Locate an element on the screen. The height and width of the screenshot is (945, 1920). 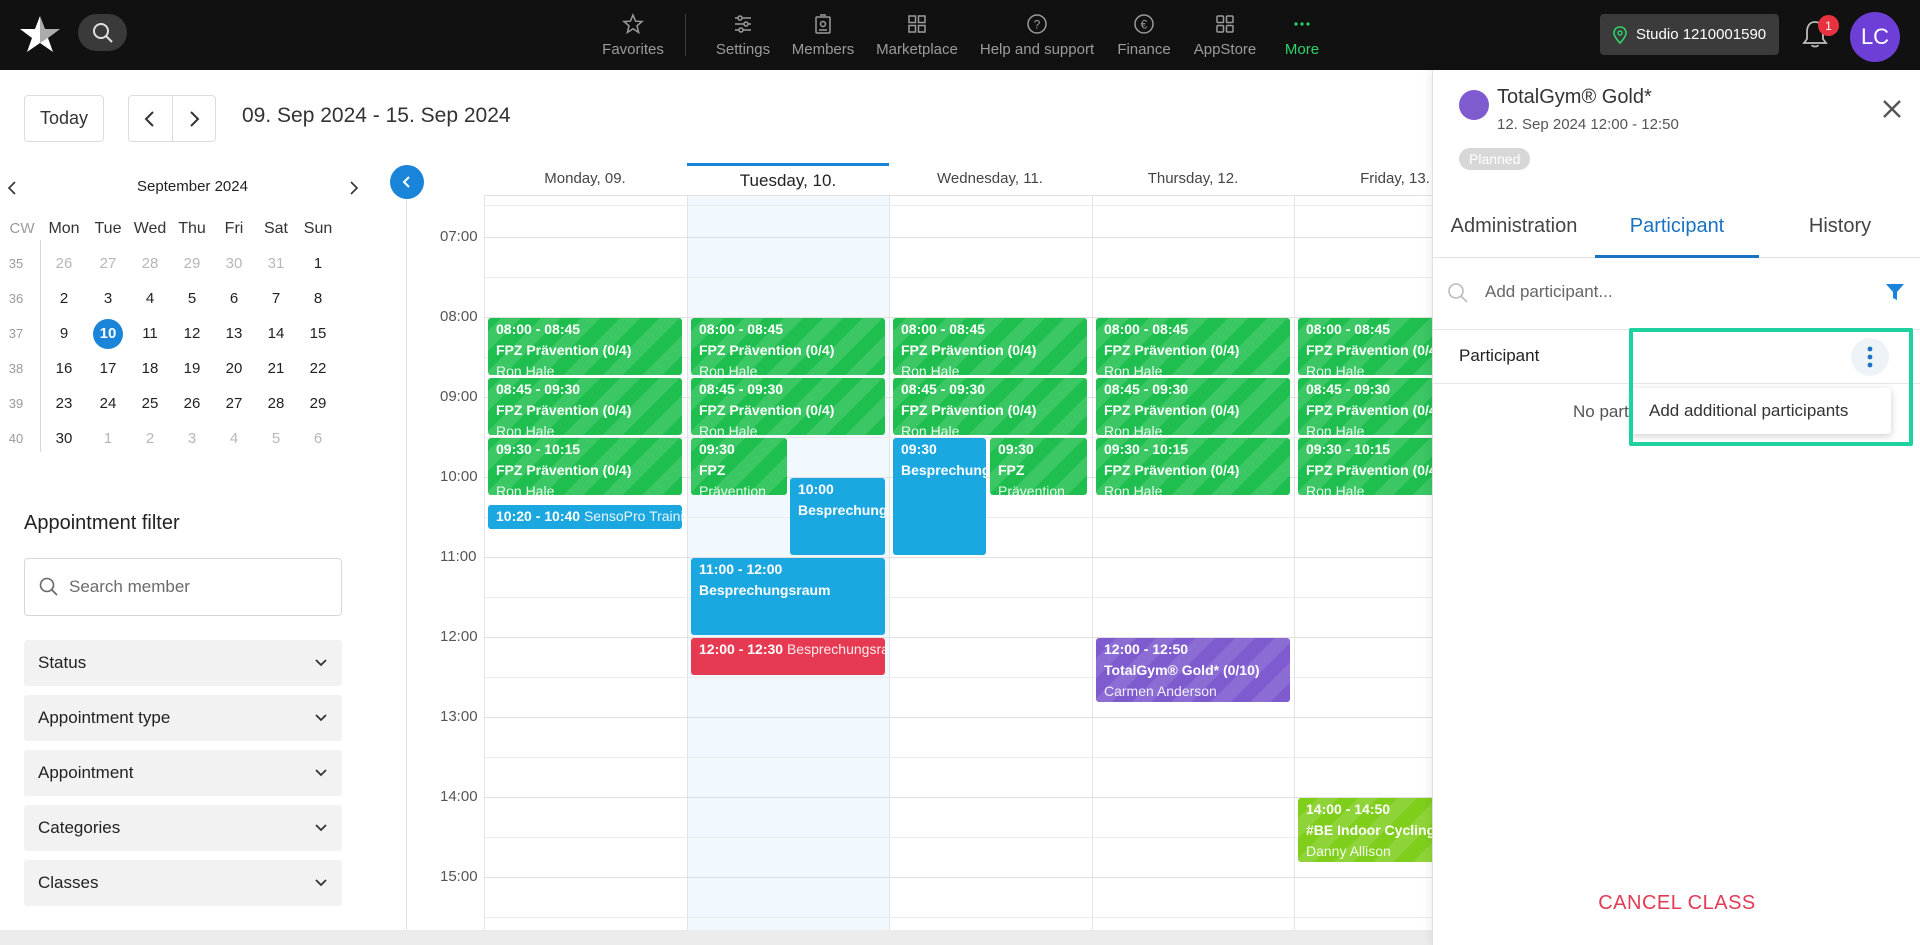
filter-classes: Classes is located at coordinates (183, 883).